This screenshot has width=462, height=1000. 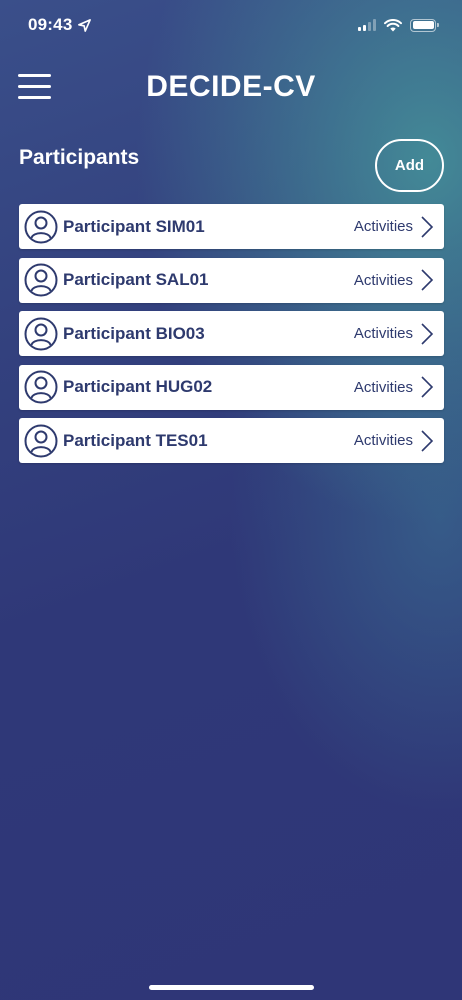 I want to click on participant-name: Participant BIO03, so click(x=134, y=333).